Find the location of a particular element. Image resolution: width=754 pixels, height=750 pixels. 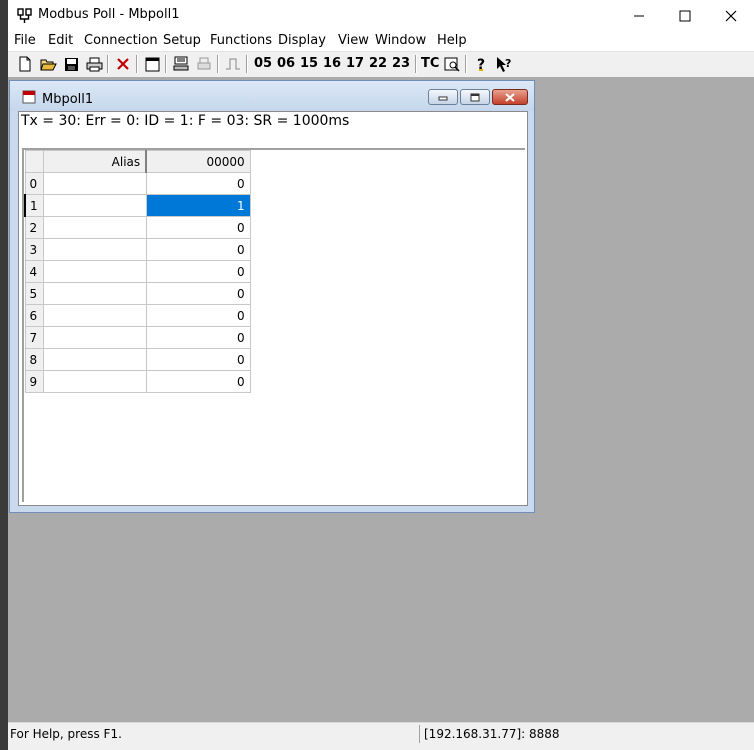

menu-help: Help is located at coordinates (452, 40).